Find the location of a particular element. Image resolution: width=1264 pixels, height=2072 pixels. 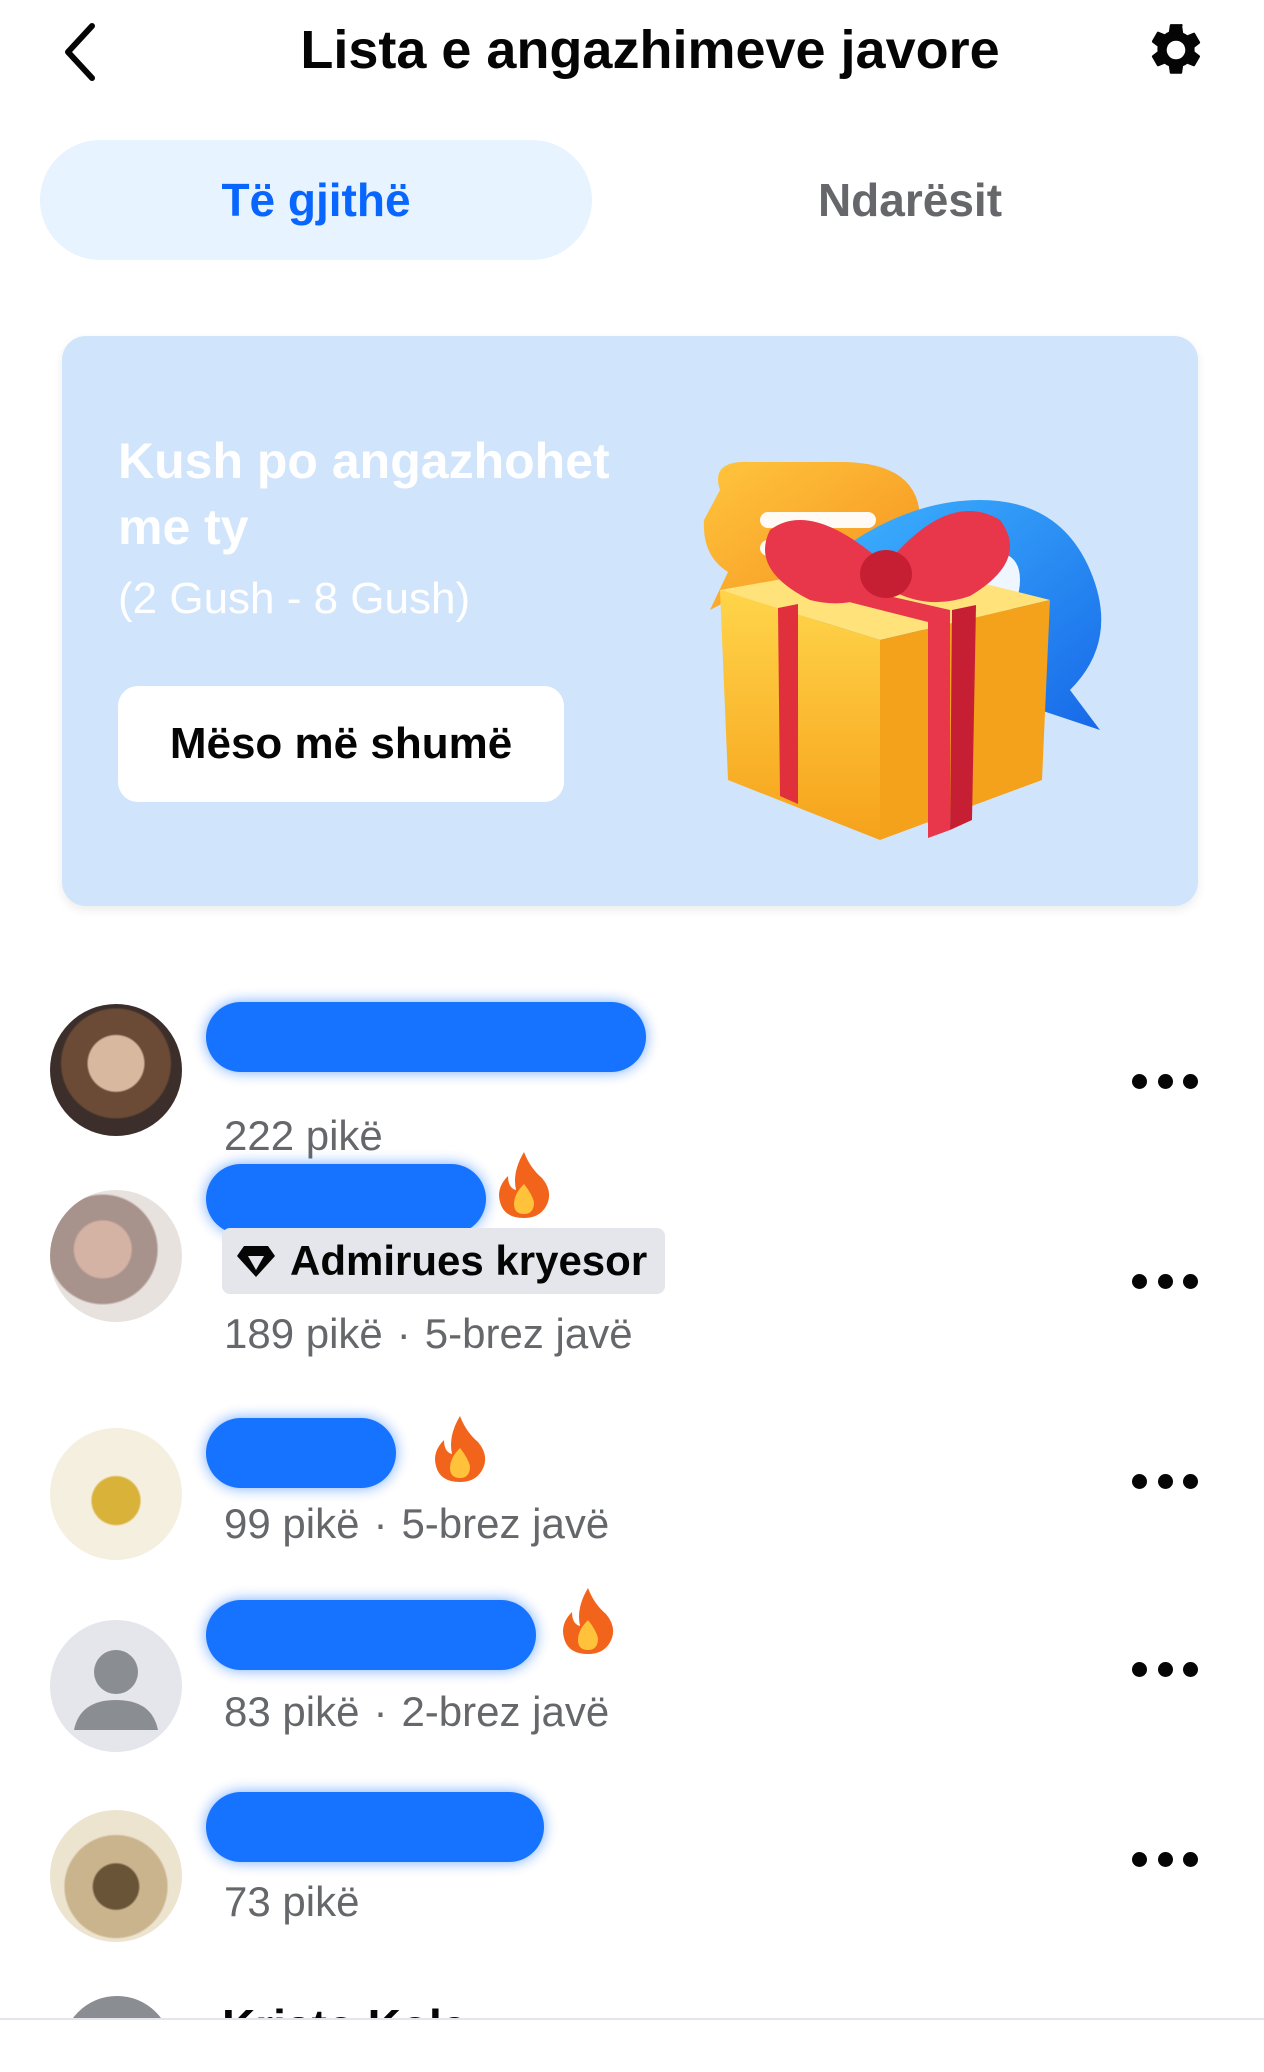

member-meta: 83 pikë · 2-brez javë is located at coordinates (416, 1712).